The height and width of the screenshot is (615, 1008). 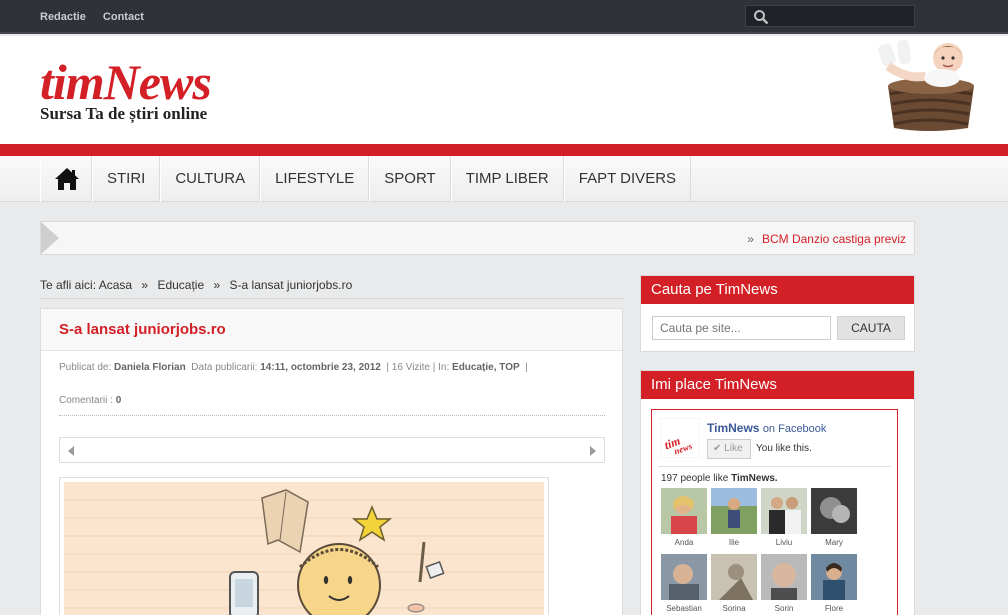 I want to click on check-icon: ✔, so click(x=717, y=448).